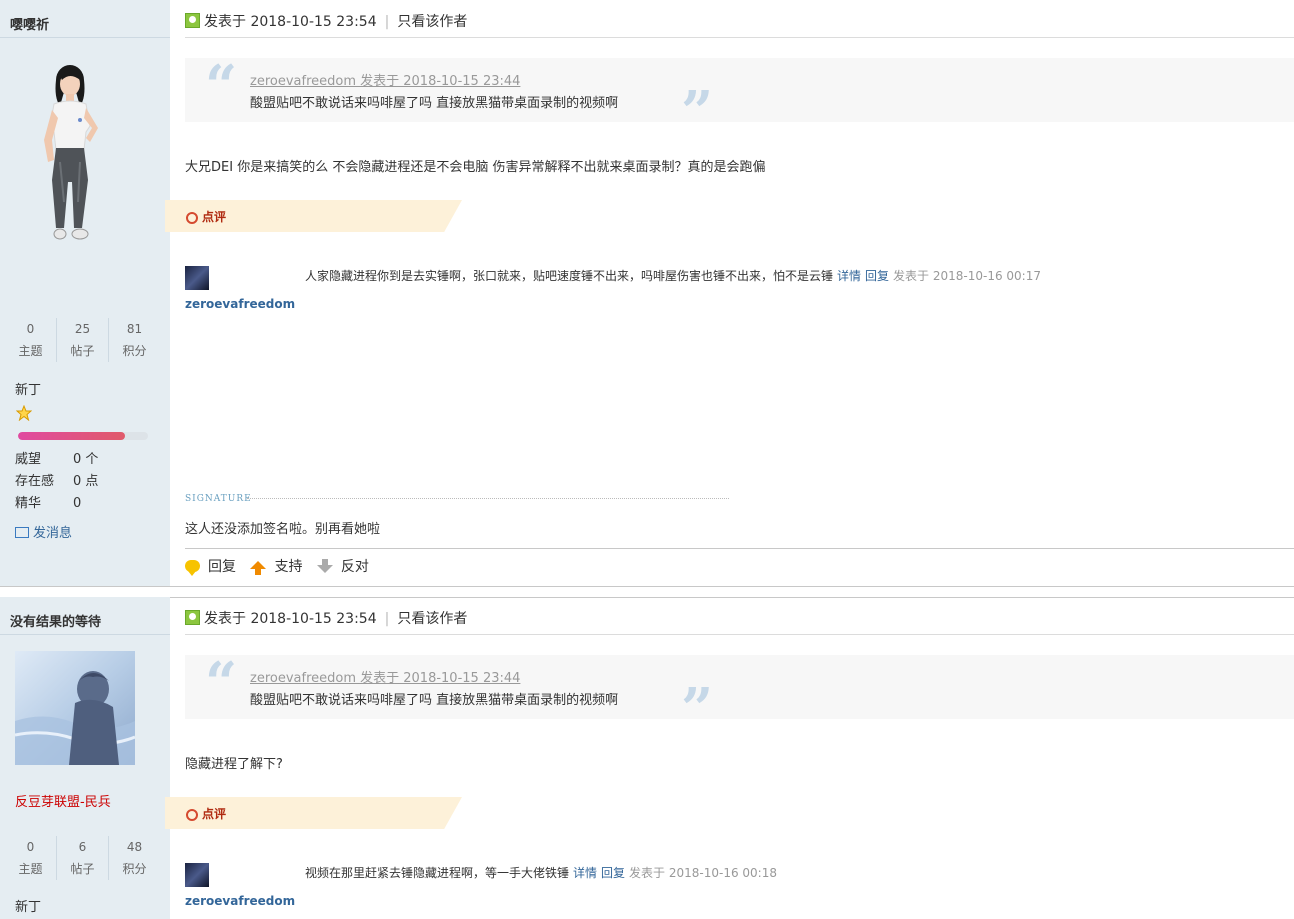  I want to click on comment-time: 发表于 2018-10-16 00:17, so click(967, 276).